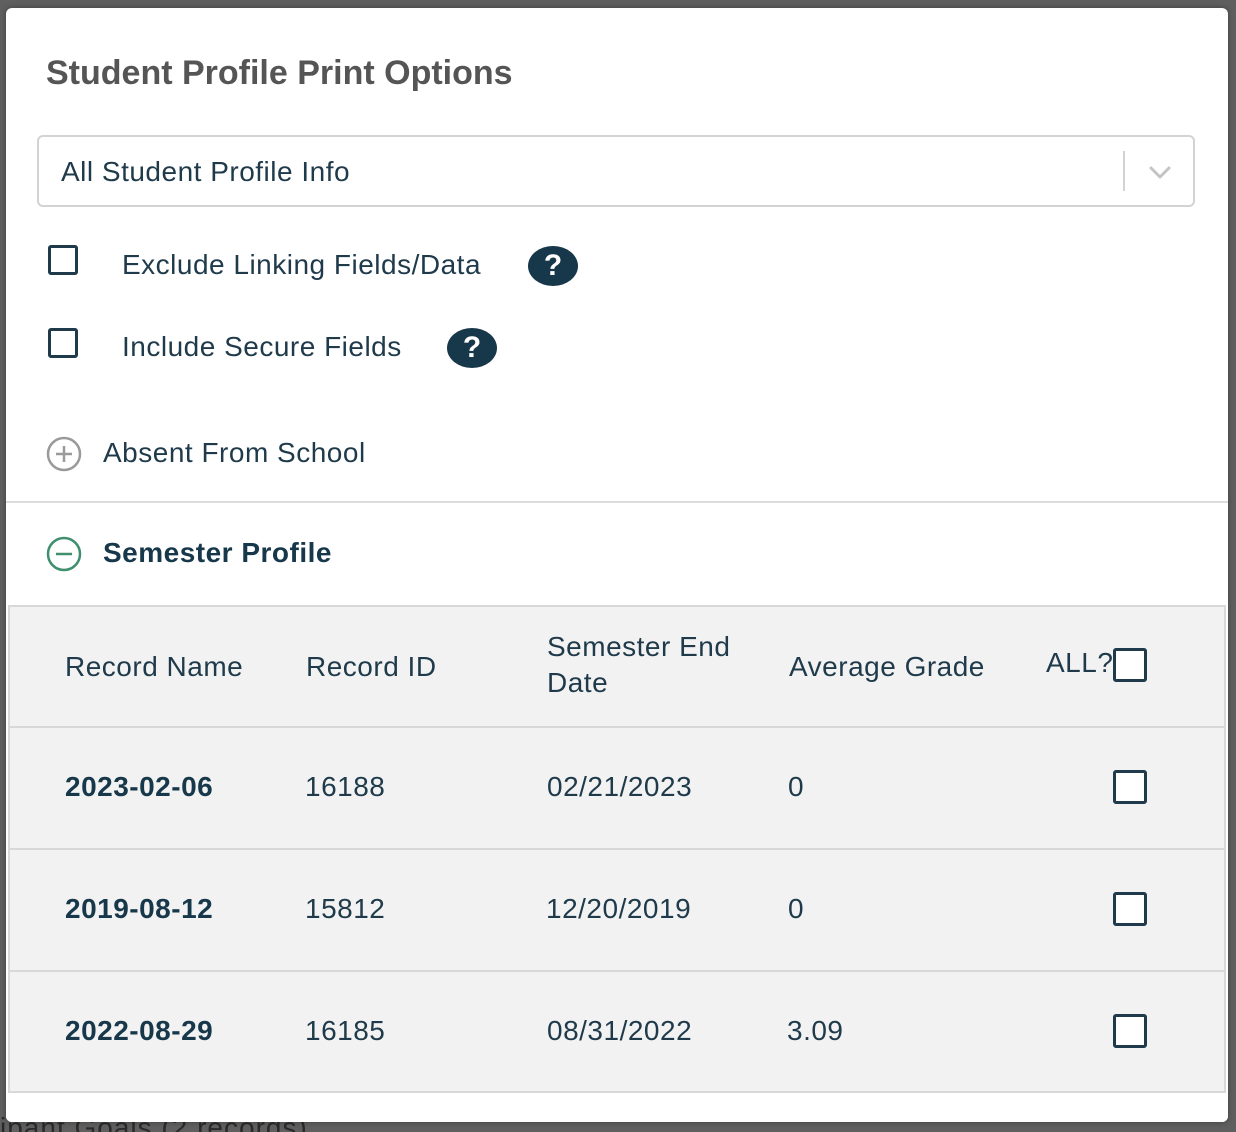 This screenshot has height=1132, width=1236. What do you see at coordinates (64, 454) in the screenshot?
I see `plus-circle-icon` at bounding box center [64, 454].